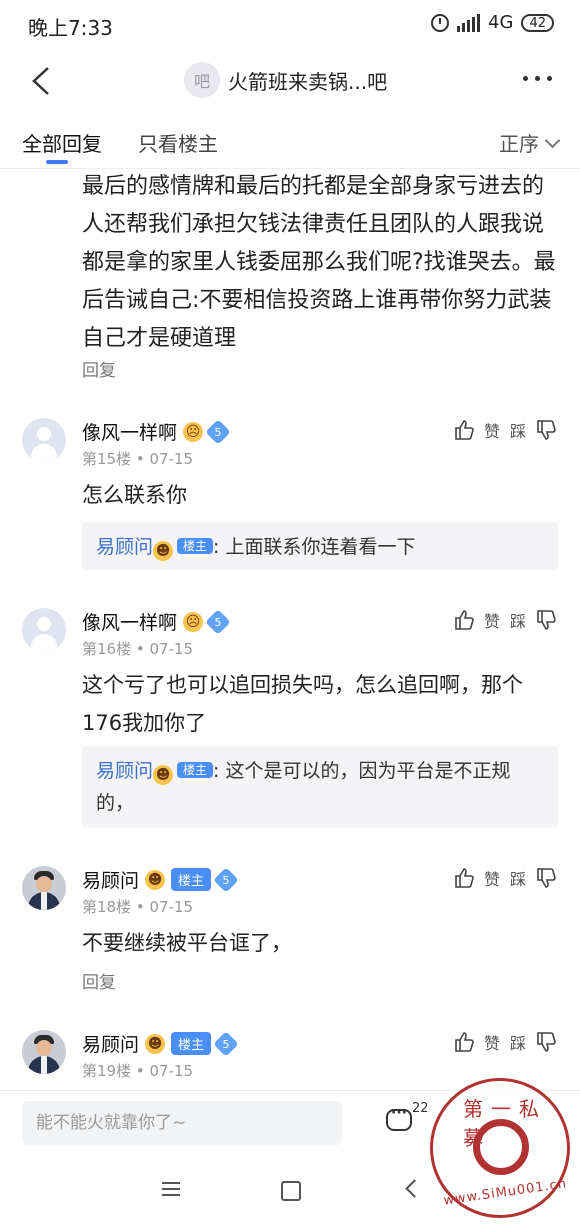 Image resolution: width=580 pixels, height=1224 pixels. I want to click on comment-meta: 第15楼 • 07-15, so click(138, 459).